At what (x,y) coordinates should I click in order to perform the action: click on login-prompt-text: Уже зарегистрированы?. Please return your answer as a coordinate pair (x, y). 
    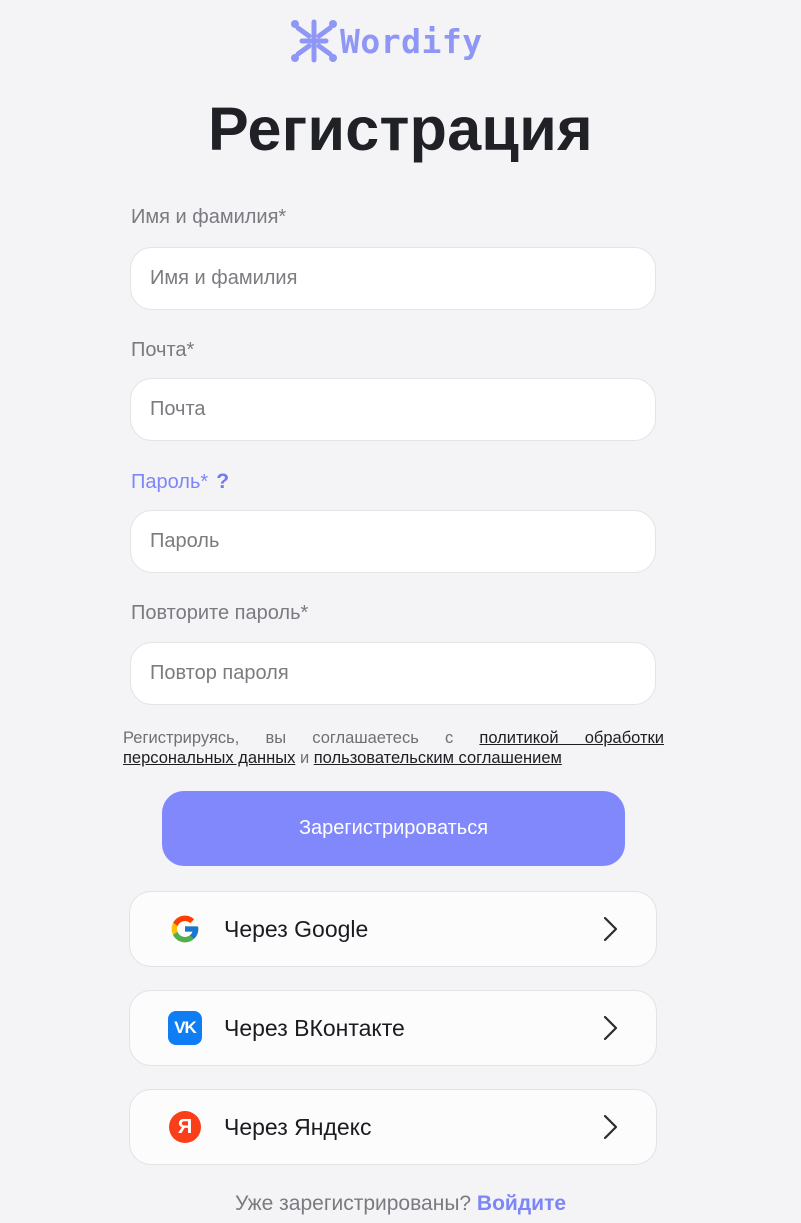
    Looking at the image, I should click on (355, 1203).